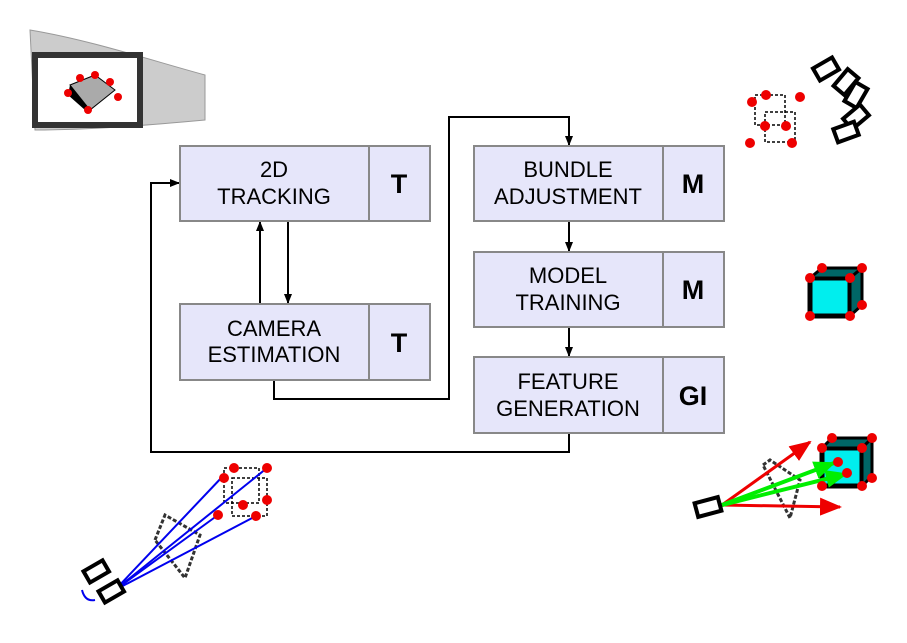  I want to click on box-label: ADJUSTMENT, so click(568, 196).